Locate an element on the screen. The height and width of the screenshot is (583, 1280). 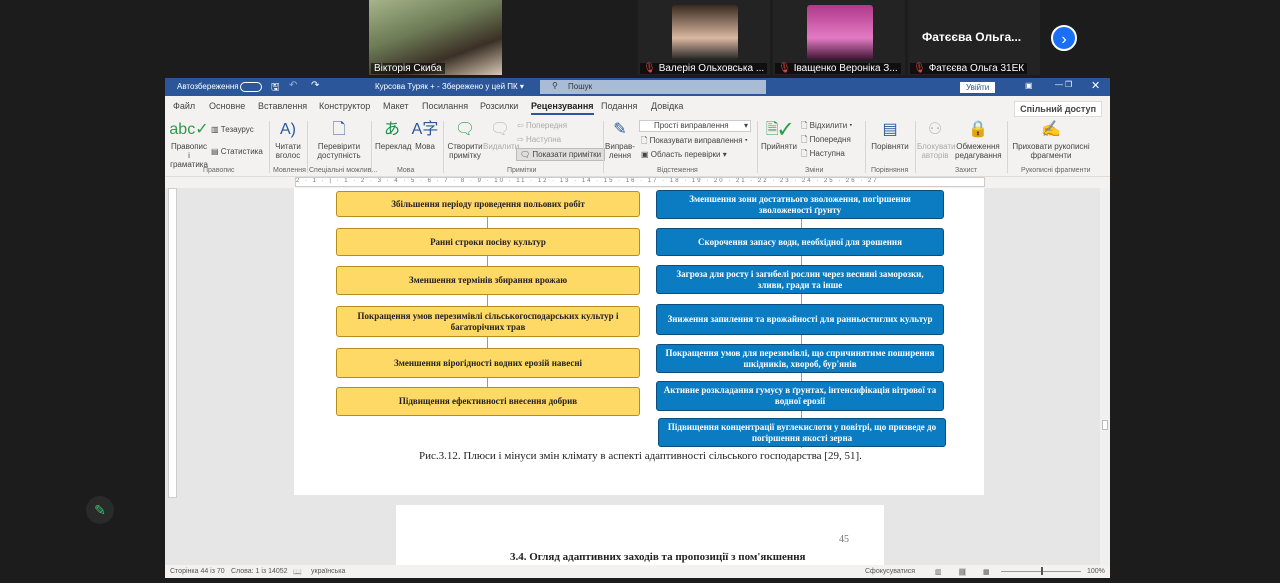
hide-ink-button: ✍ Приховати рукописні фрагменти is located at coordinates (1051, 140).